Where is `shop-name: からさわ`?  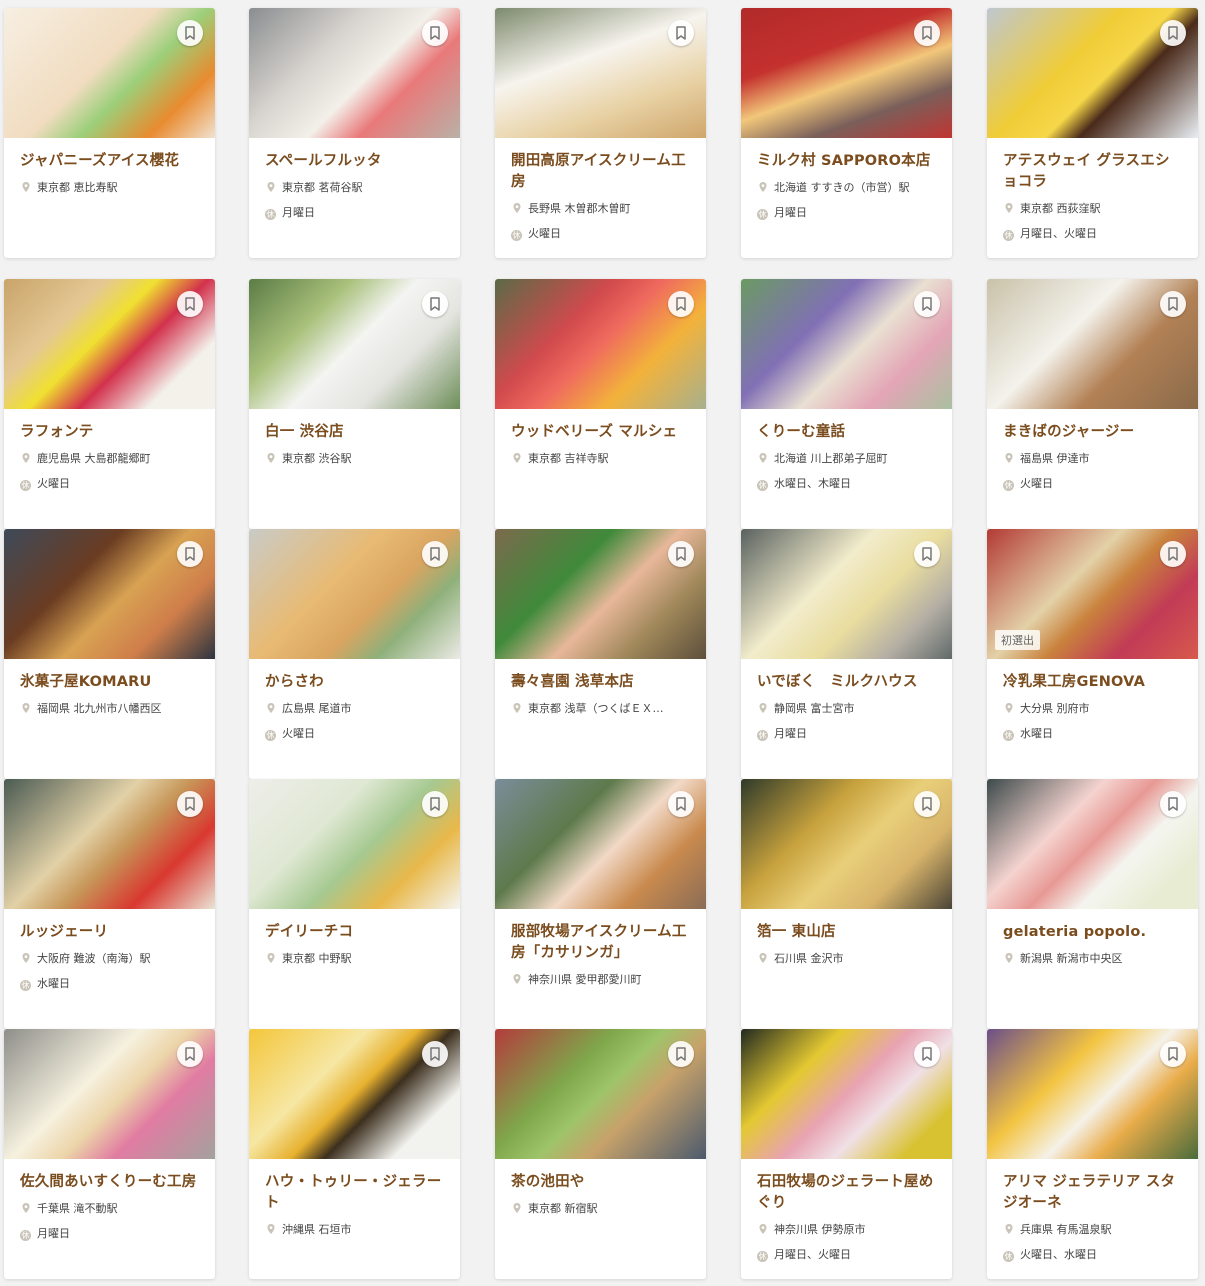 shop-name: からさわ is located at coordinates (355, 682).